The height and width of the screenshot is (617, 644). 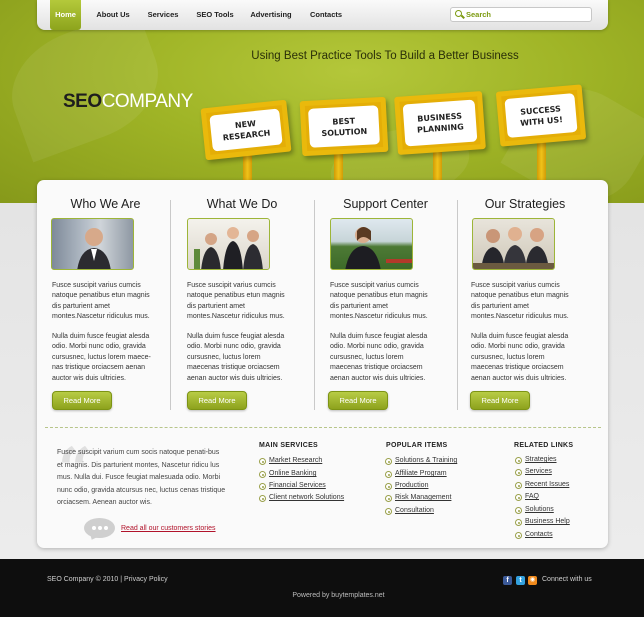 I want to click on popular-items-link: Consultation, so click(x=409, y=511).